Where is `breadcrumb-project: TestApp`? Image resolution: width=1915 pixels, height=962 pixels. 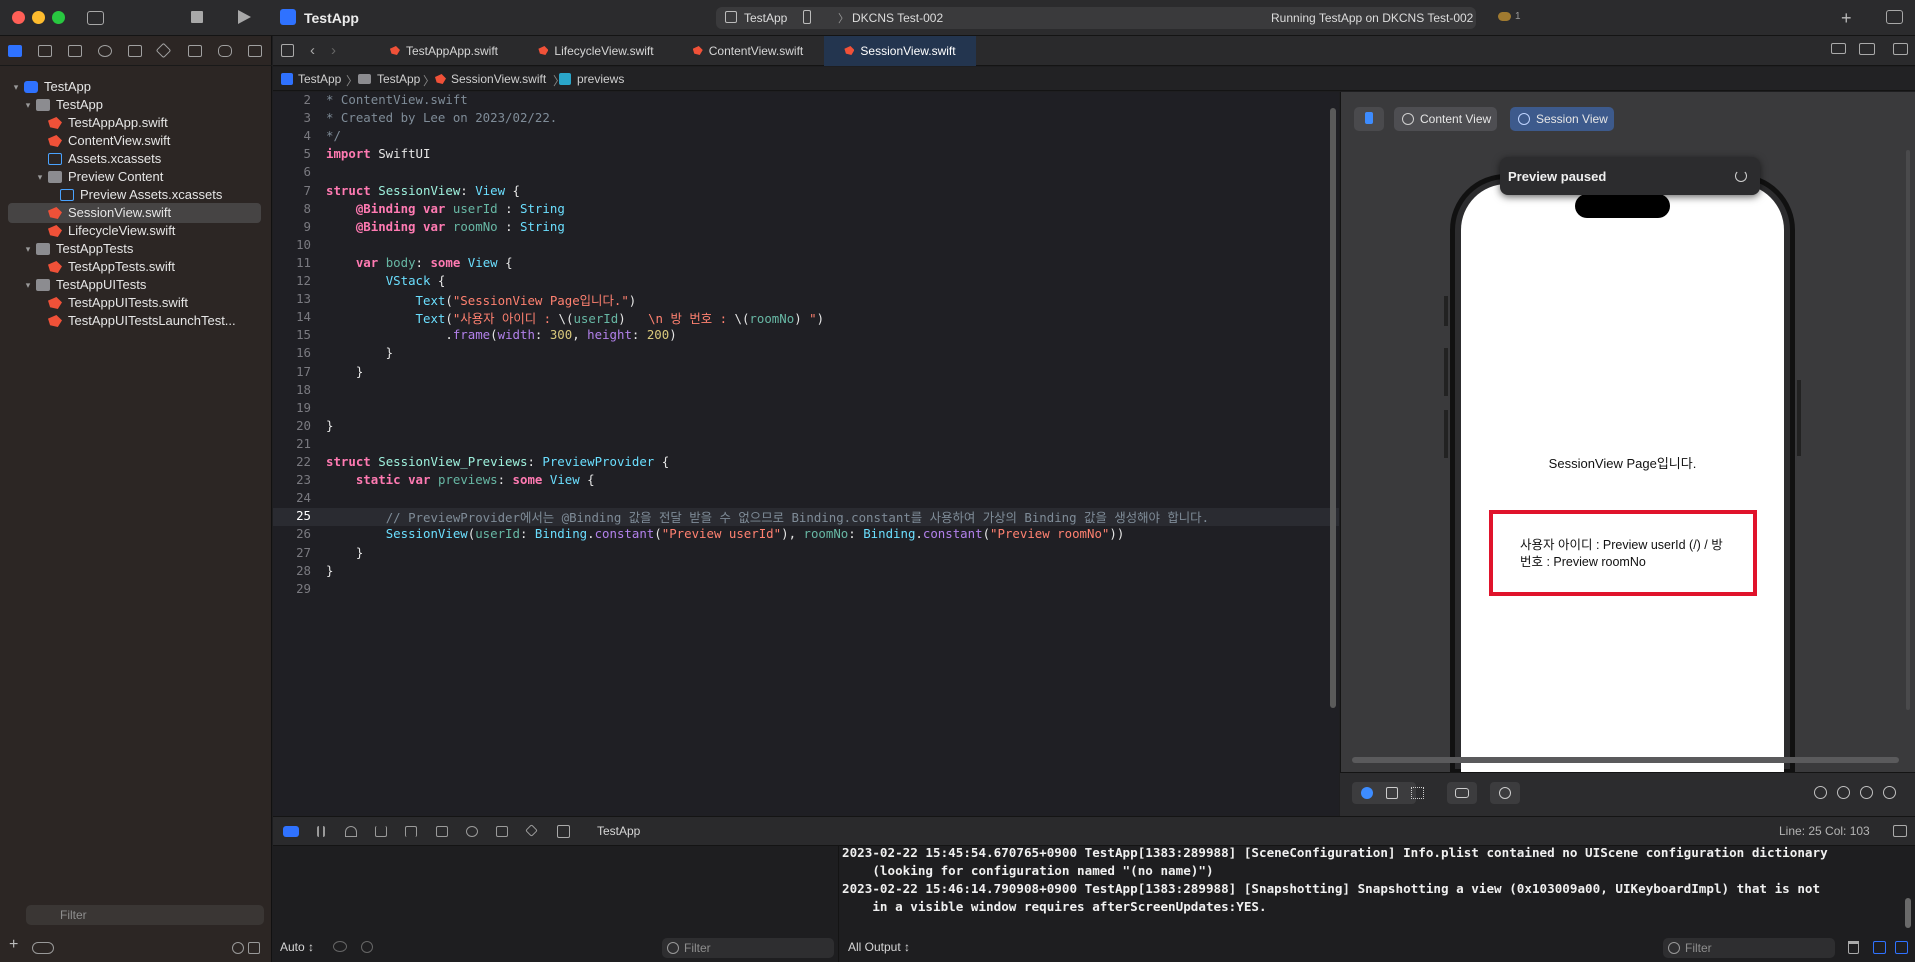 breadcrumb-project: TestApp is located at coordinates (319, 79).